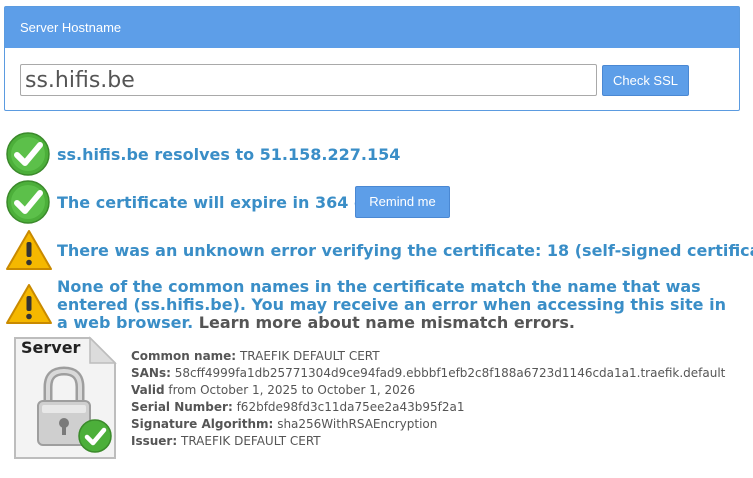 The height and width of the screenshot is (478, 753). I want to click on valid-value: from October 1, 2025 to October 1, 2026, so click(292, 390).